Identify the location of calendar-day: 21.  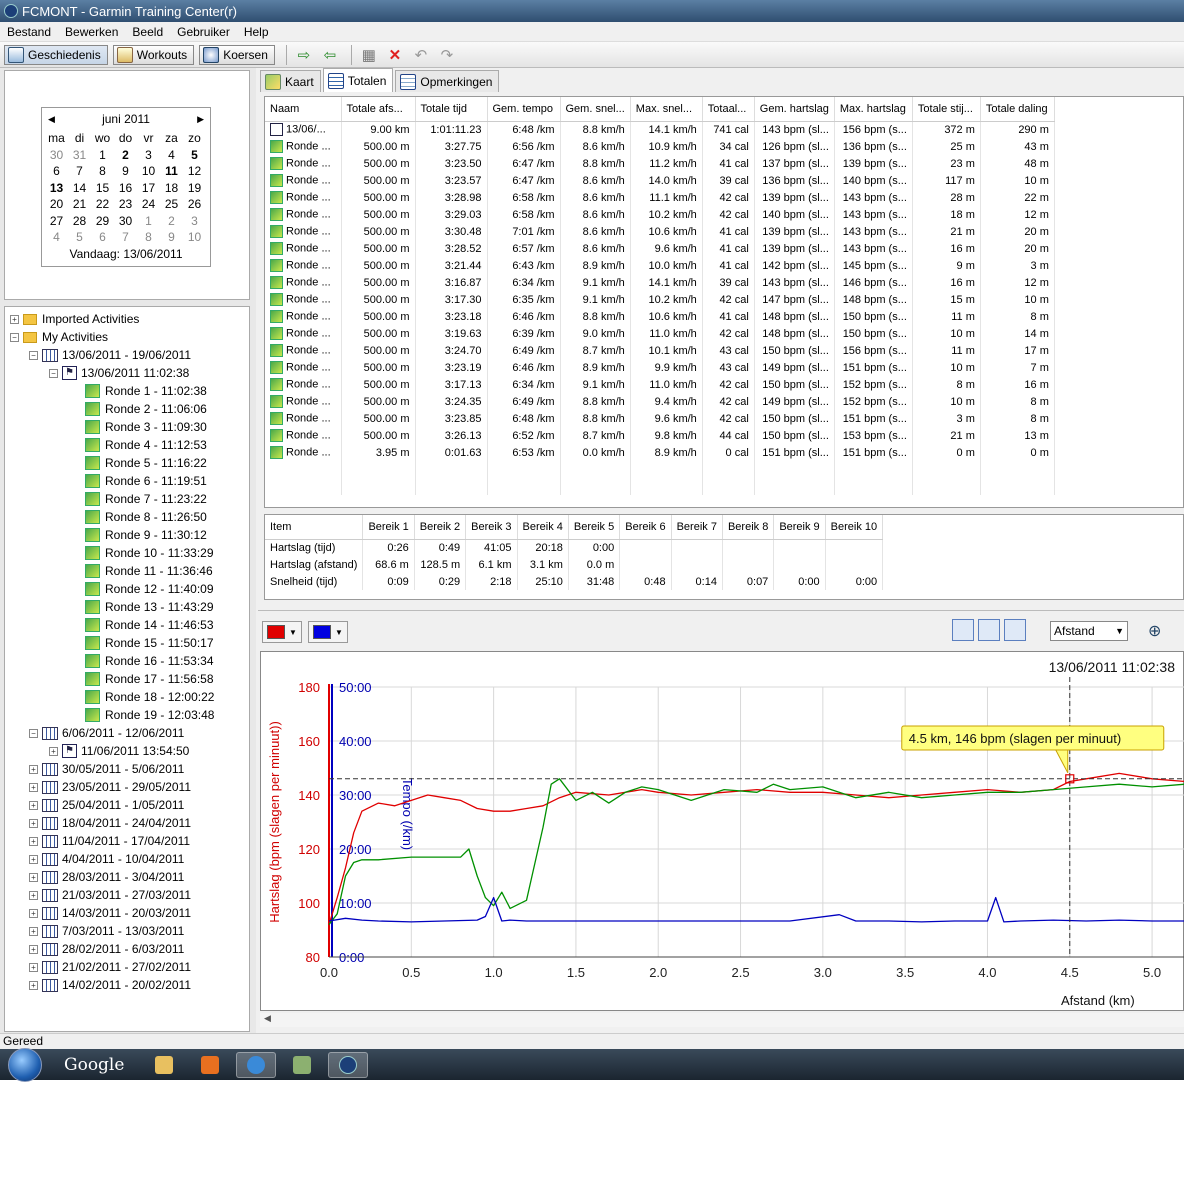
(79, 204).